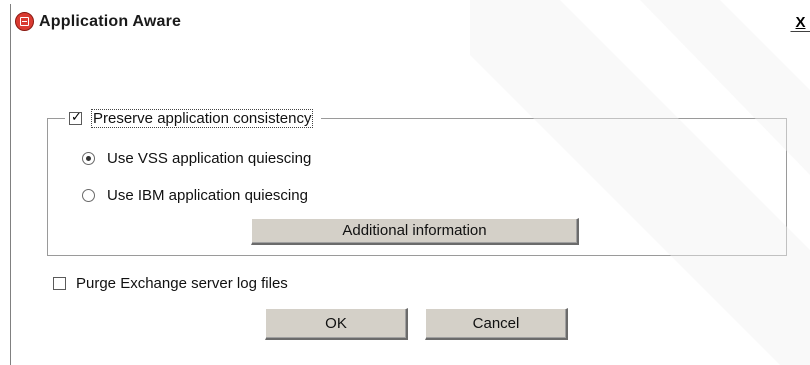  What do you see at coordinates (410, 24) in the screenshot?
I see `title-bar: Application Aware X` at bounding box center [410, 24].